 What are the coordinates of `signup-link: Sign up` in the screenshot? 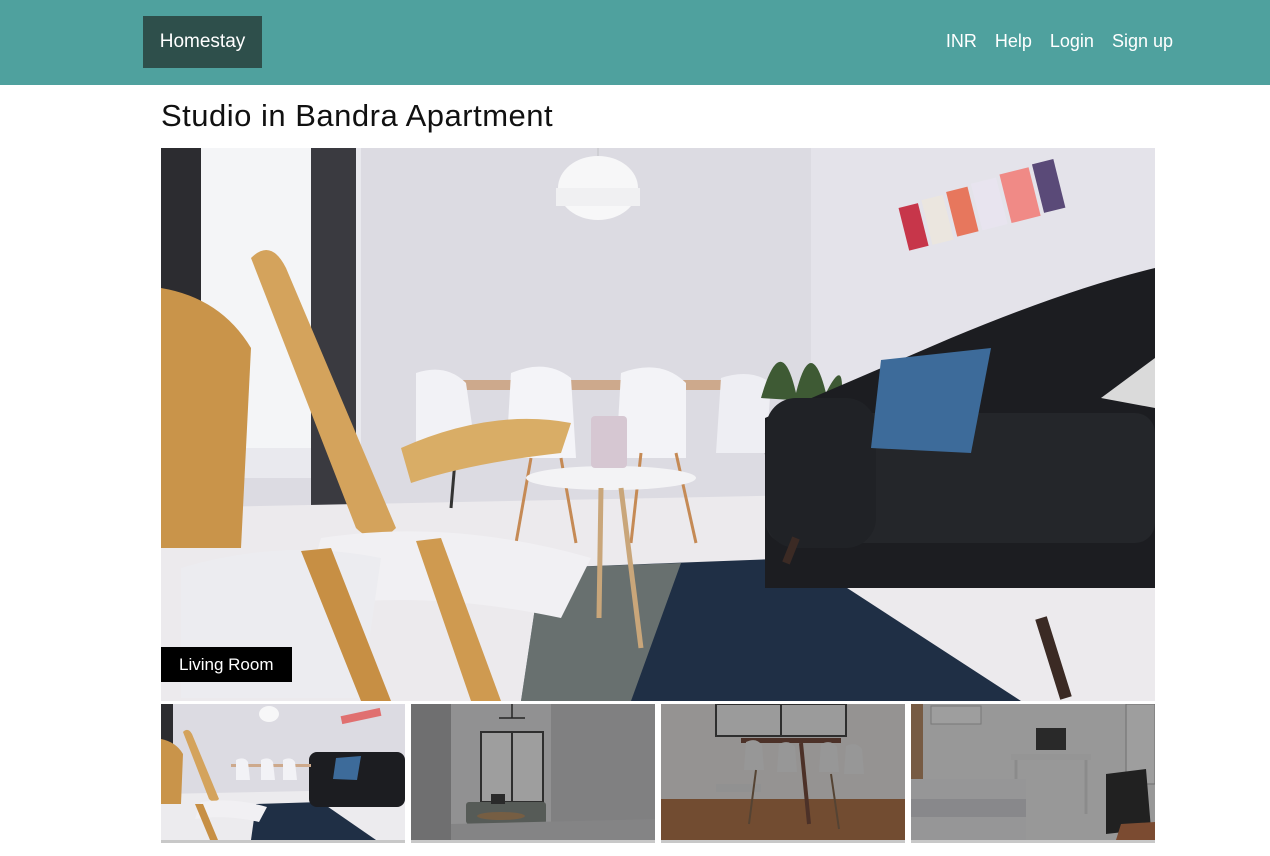 It's located at (1142, 41).